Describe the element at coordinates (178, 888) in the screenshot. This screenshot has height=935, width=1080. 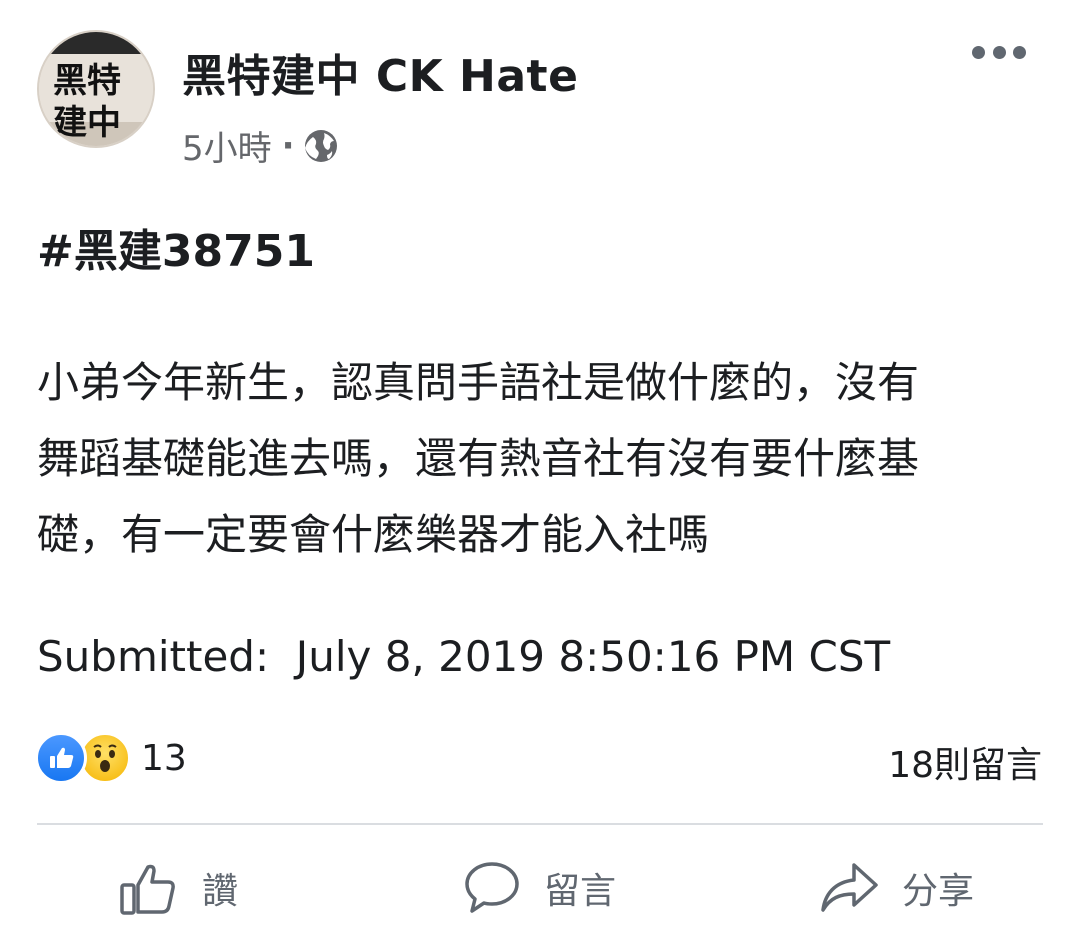
I see `like-button: 讚` at that location.